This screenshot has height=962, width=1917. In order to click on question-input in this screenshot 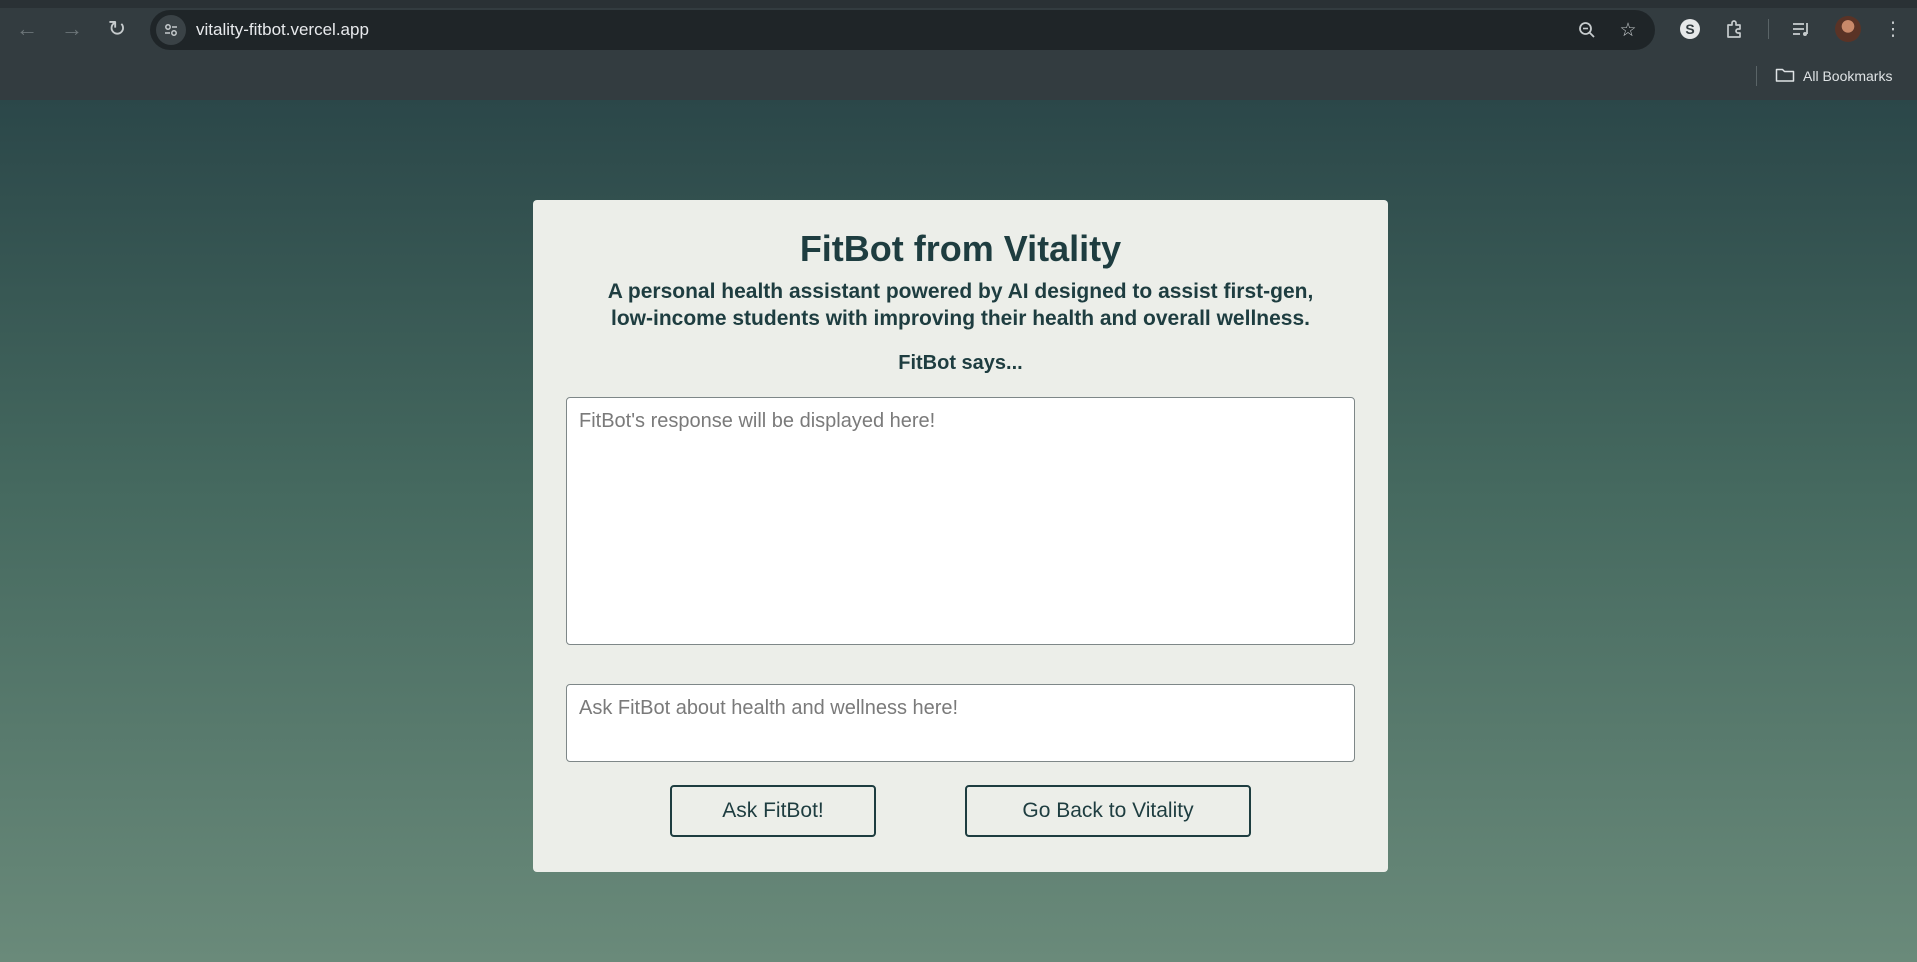, I will do `click(960, 723)`.